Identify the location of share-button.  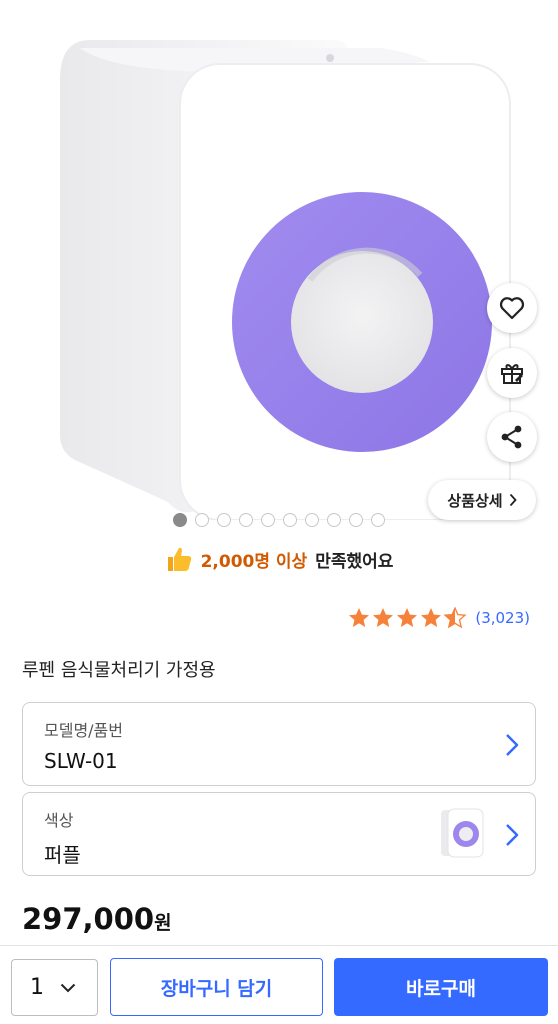
(512, 437).